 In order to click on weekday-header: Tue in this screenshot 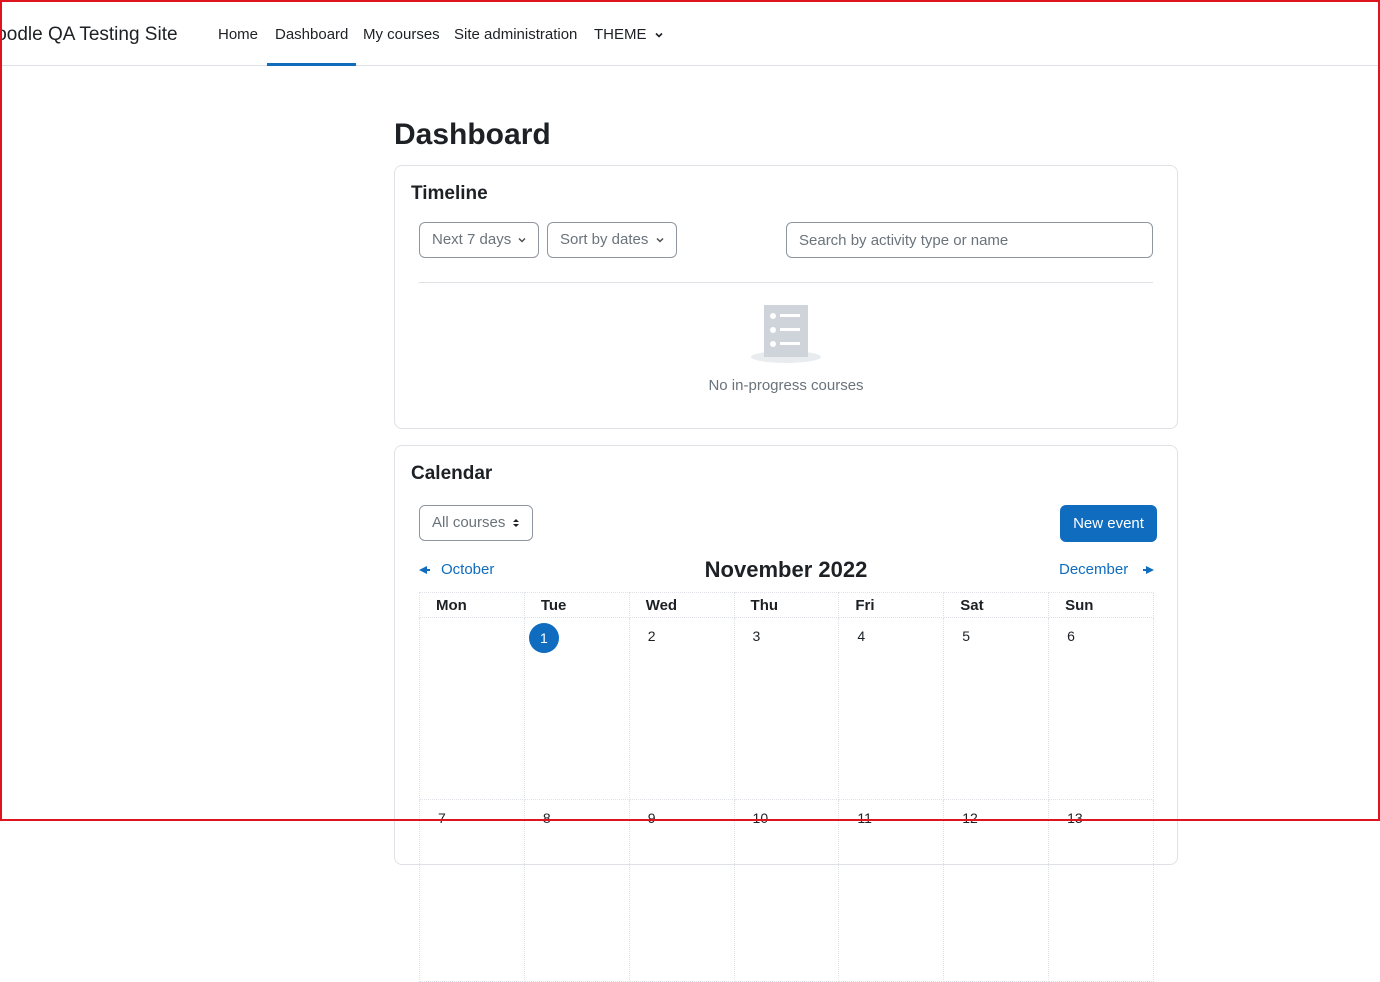, I will do `click(576, 605)`.